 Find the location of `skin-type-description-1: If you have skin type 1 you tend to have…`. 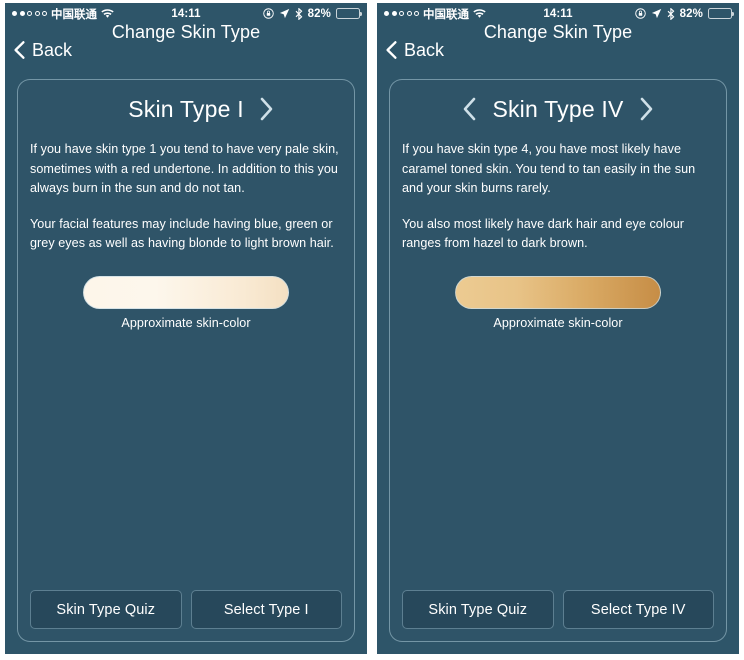

skin-type-description-1: If you have skin type 1 you tend to have… is located at coordinates (184, 168).